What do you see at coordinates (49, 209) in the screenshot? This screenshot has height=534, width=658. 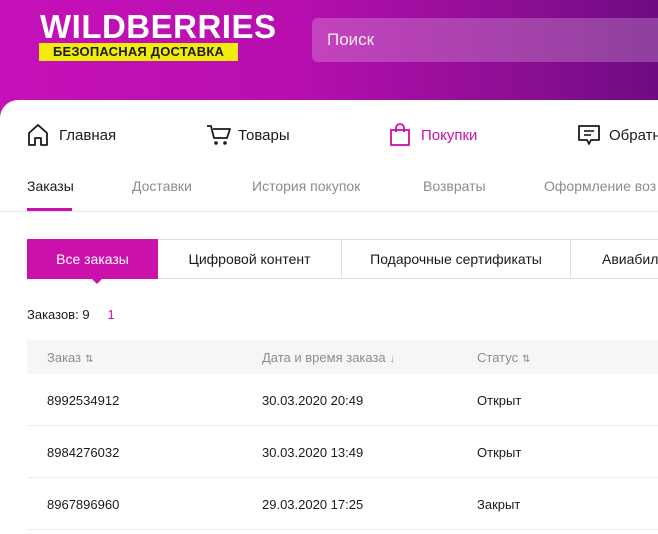 I see `active-tab-indicator` at bounding box center [49, 209].